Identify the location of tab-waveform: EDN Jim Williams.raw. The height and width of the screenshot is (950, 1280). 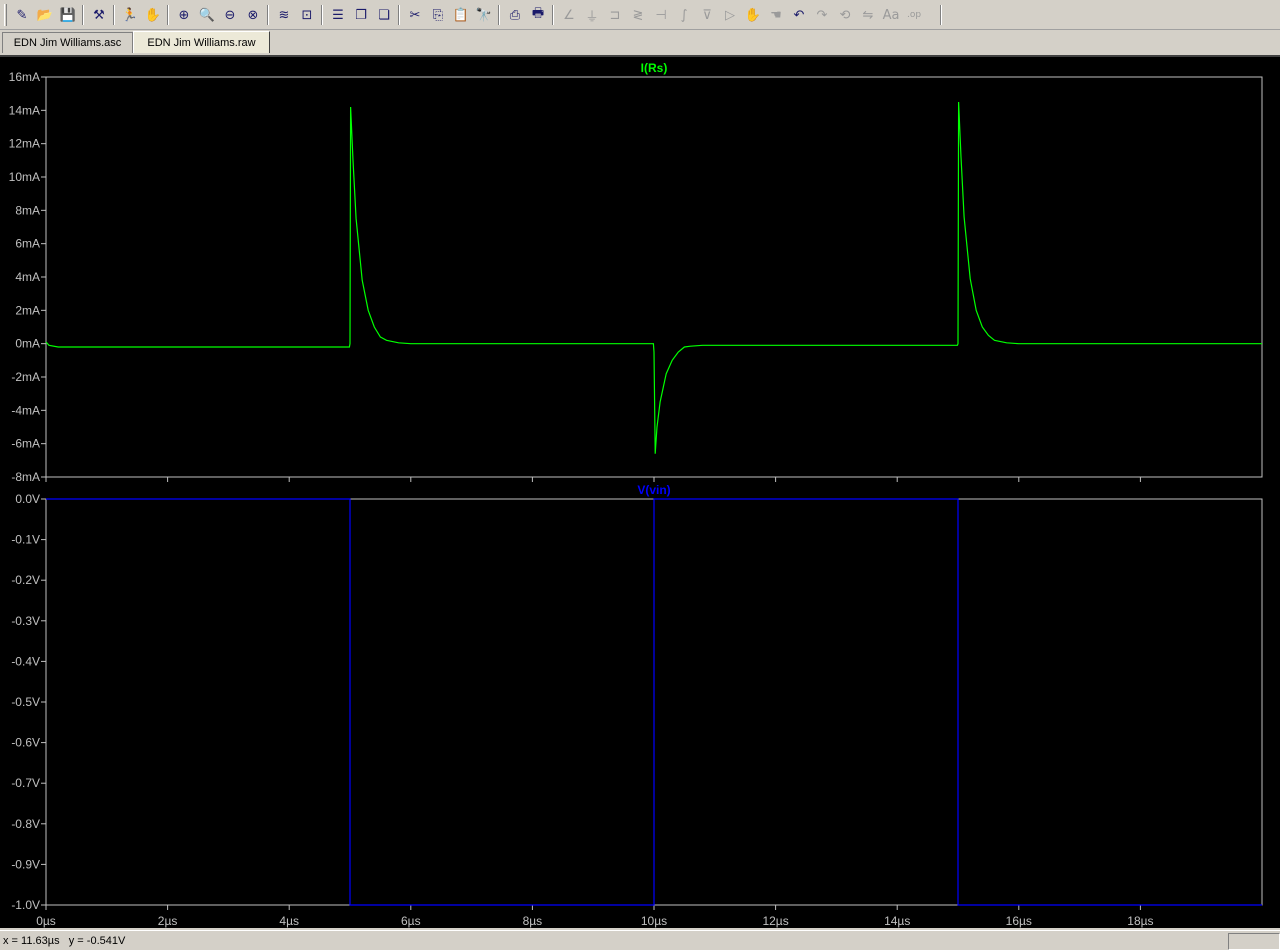
(201, 42).